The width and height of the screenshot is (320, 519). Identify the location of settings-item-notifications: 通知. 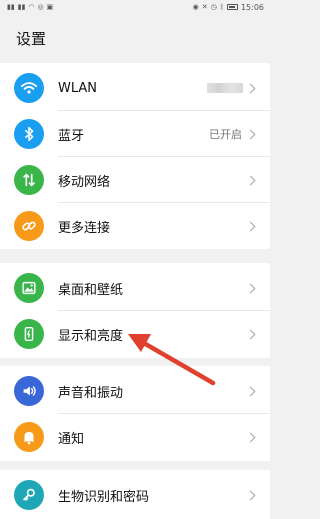
(135, 437).